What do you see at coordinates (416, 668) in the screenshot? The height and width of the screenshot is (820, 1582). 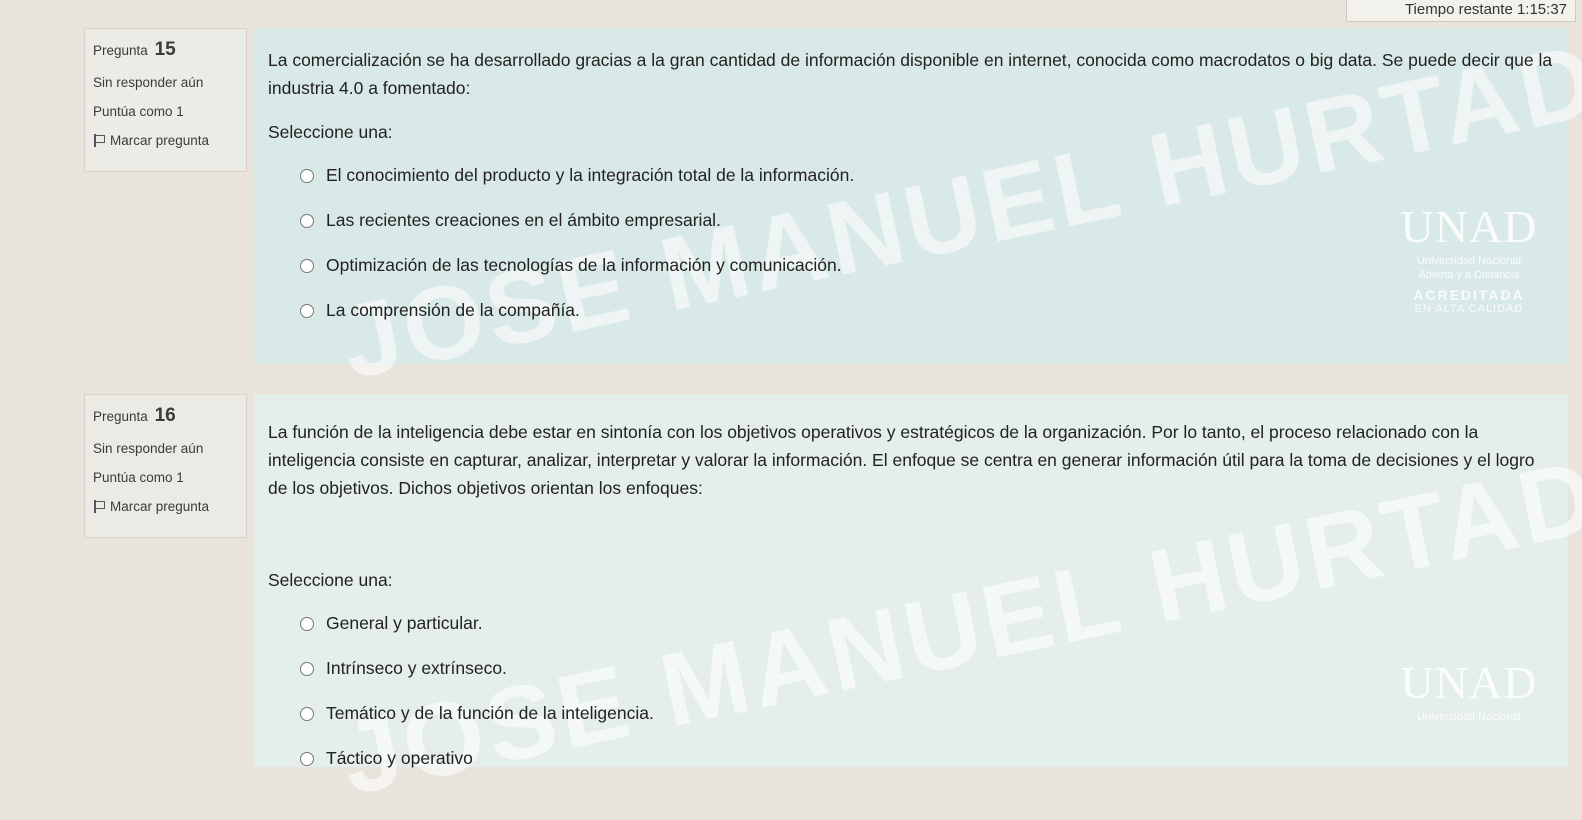 I see `answer-label: Intrínseco y extrínseco.` at bounding box center [416, 668].